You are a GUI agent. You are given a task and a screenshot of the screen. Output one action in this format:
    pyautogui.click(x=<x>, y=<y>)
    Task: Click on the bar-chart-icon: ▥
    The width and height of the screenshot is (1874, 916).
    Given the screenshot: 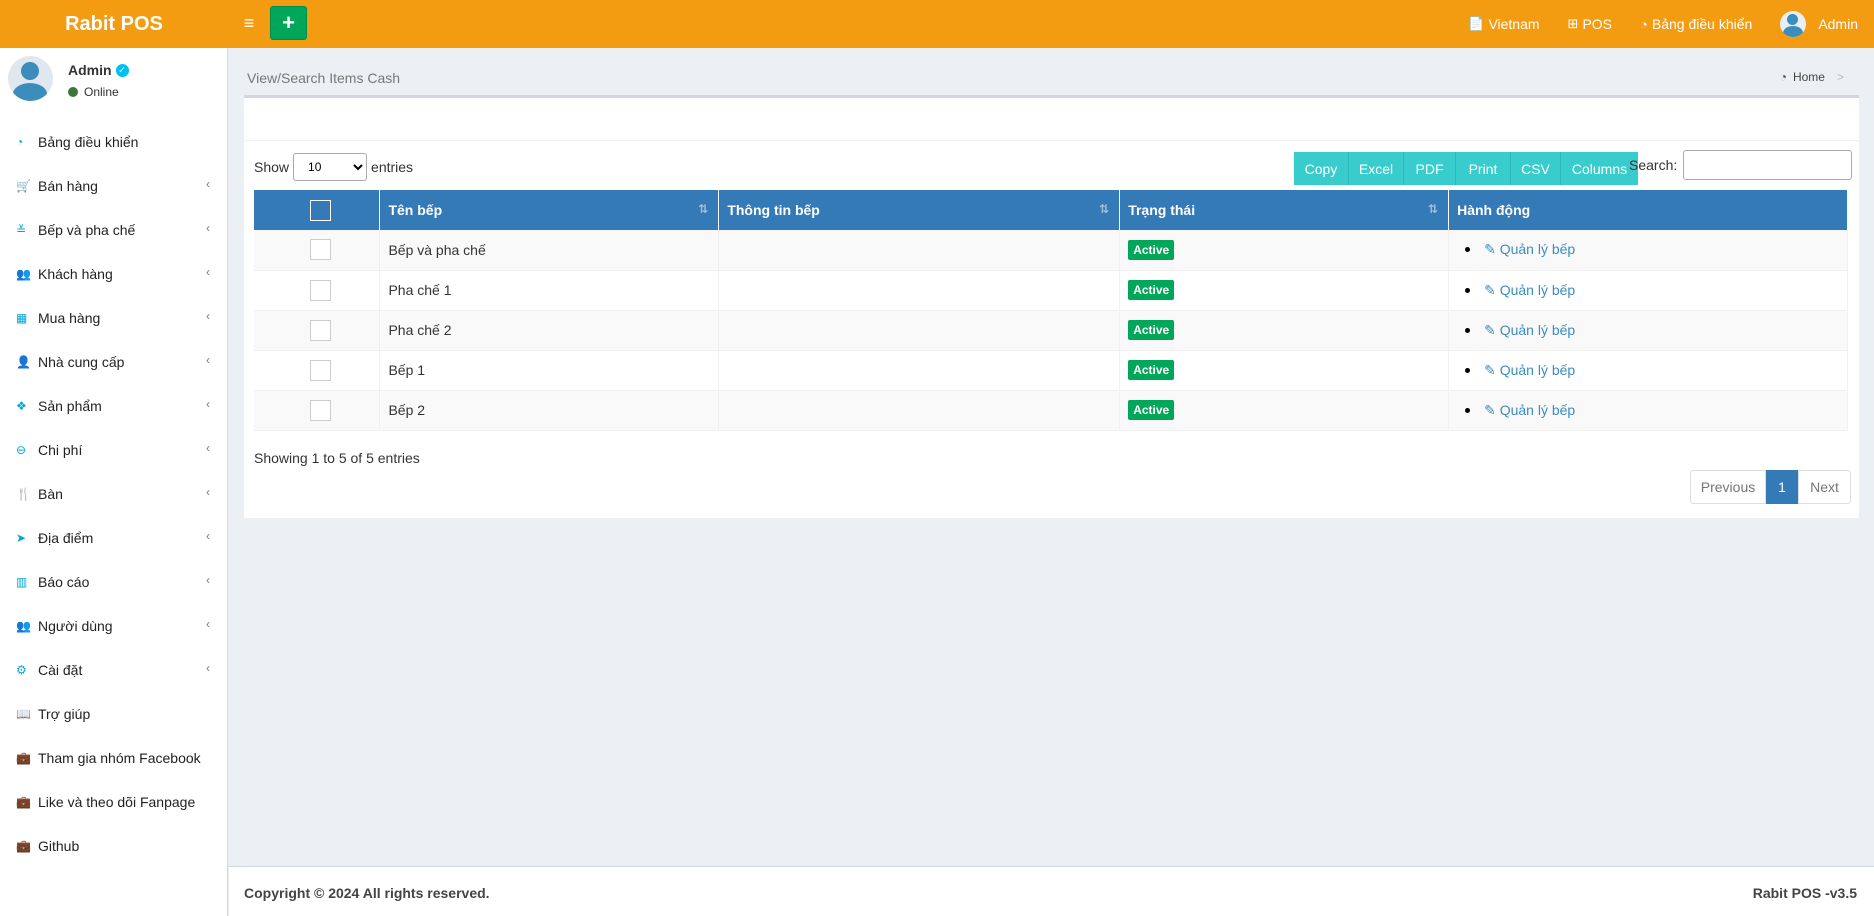 What is the action you would take?
    pyautogui.click(x=22, y=582)
    